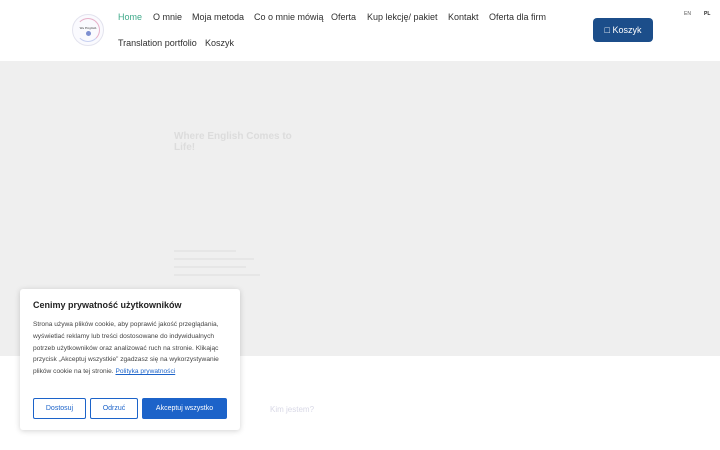 This screenshot has width=720, height=450. I want to click on nav-item-oferta: Oferta, so click(343, 17).